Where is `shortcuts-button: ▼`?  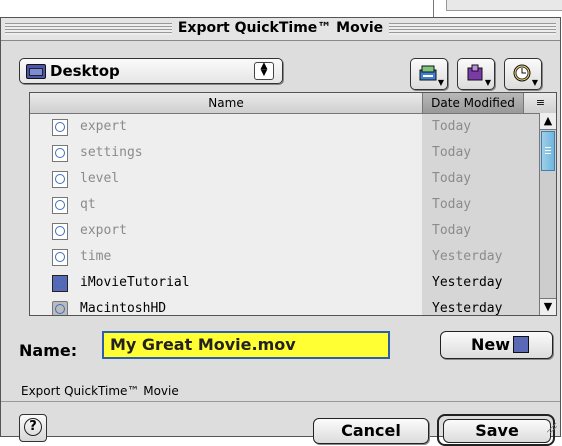 shortcuts-button: ▼ is located at coordinates (429, 74).